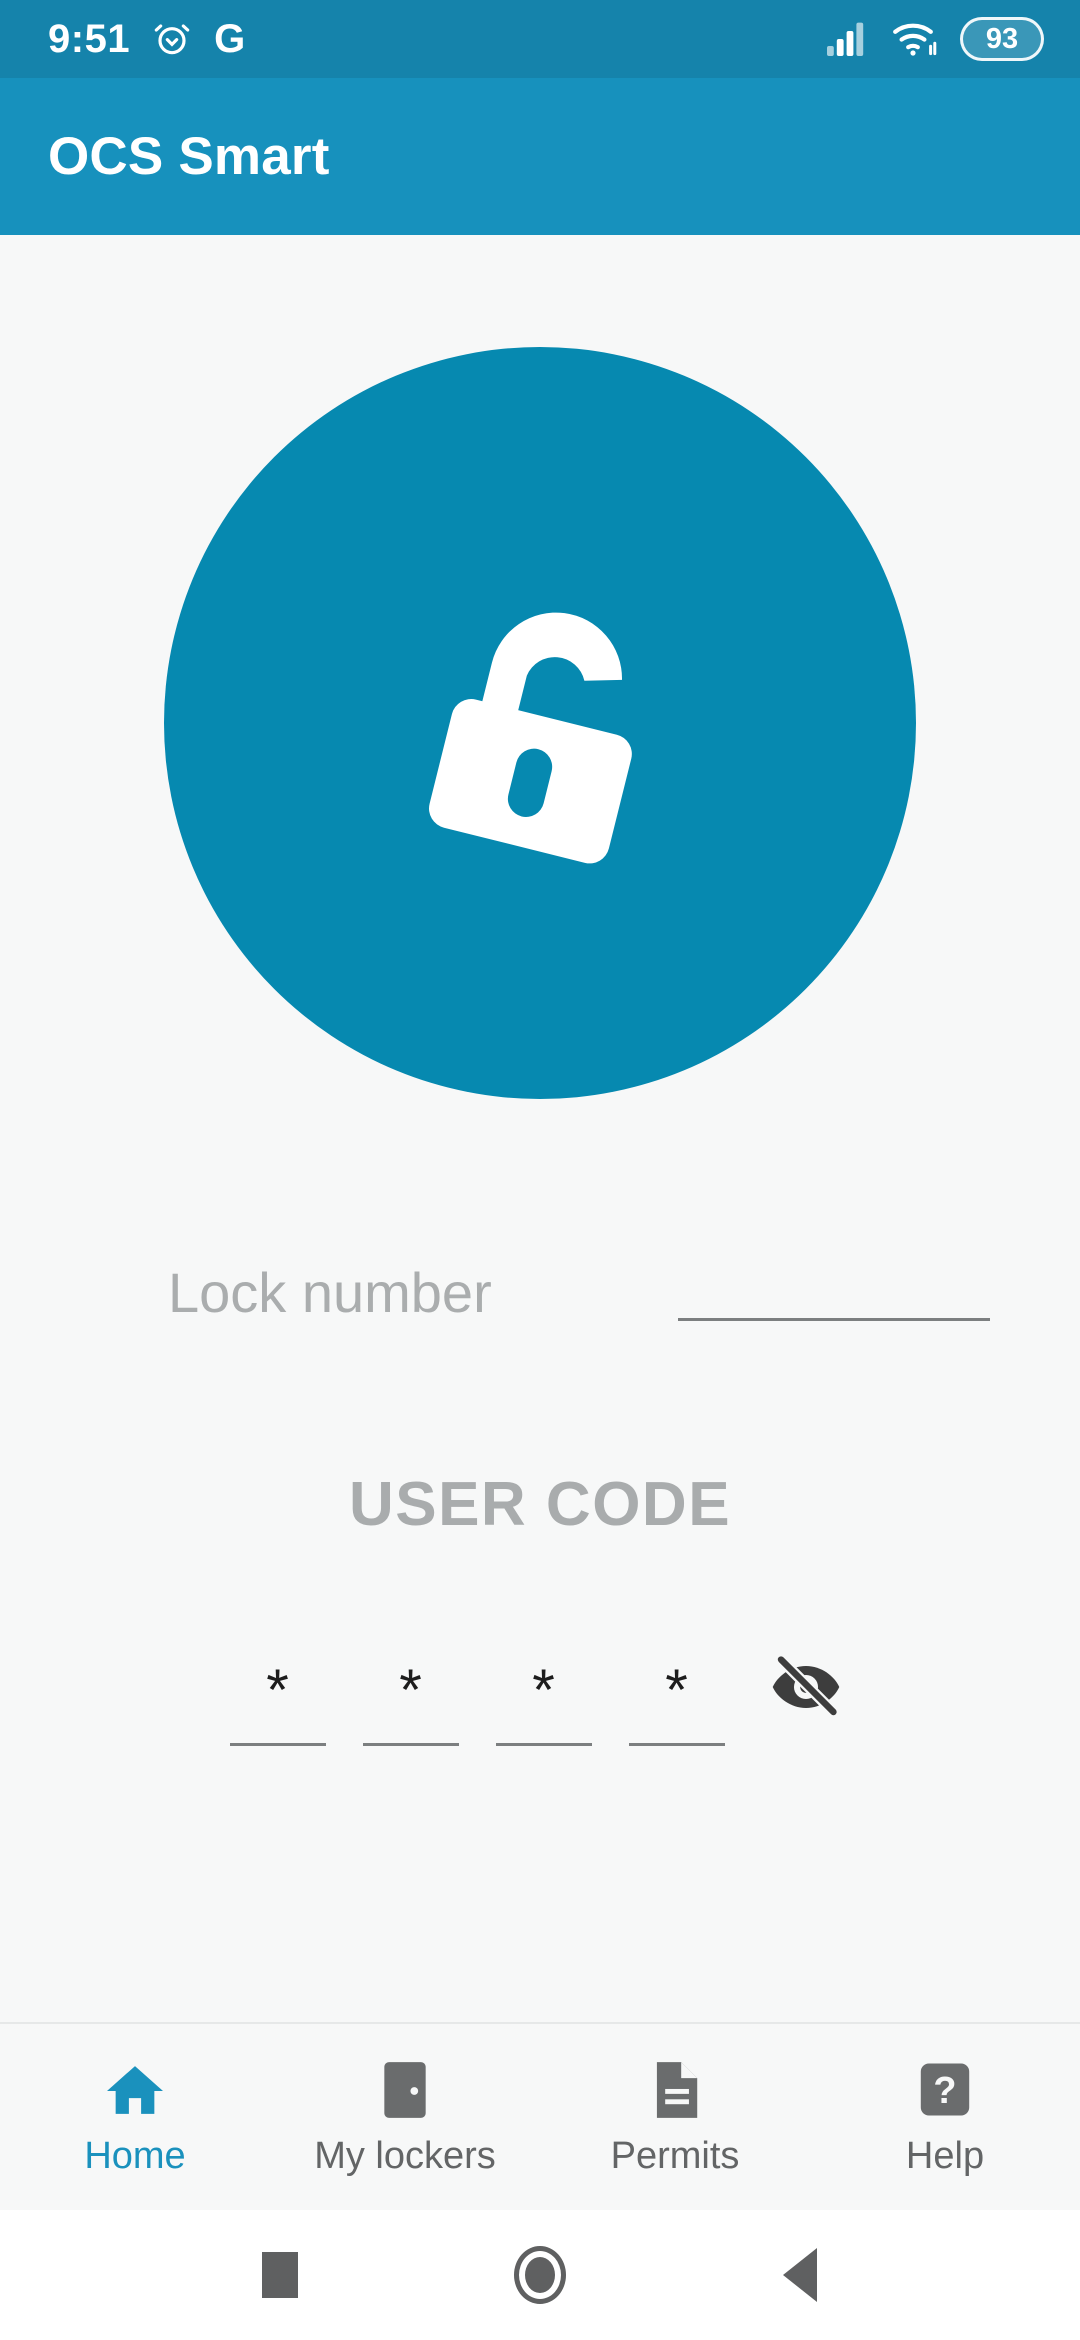  I want to click on google-icon: G, so click(230, 39).